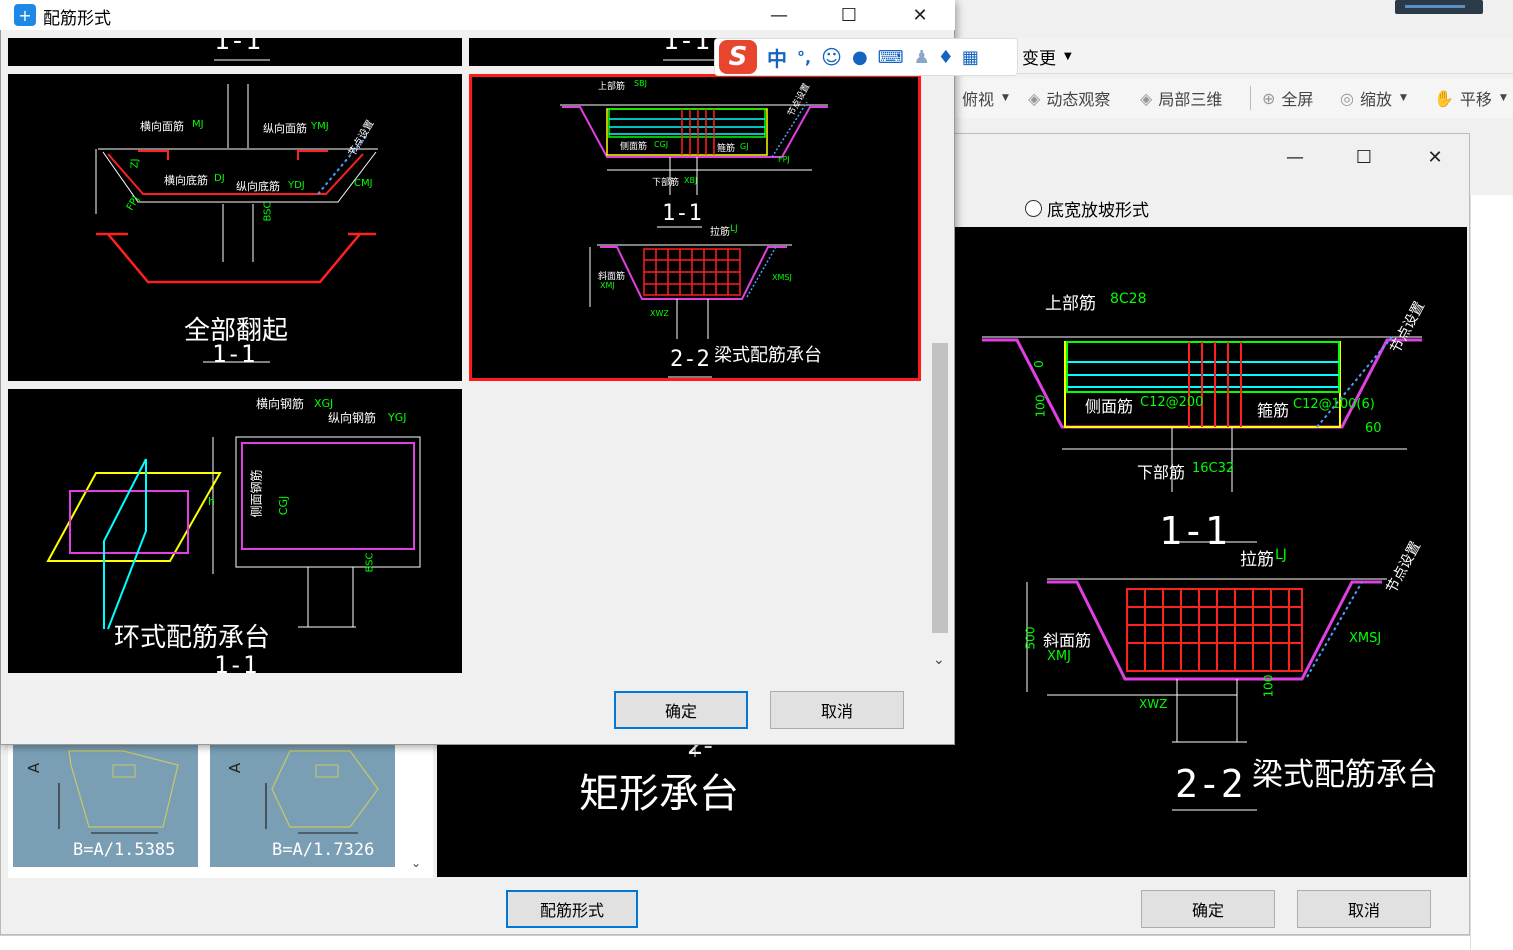 This screenshot has width=1513, height=950. What do you see at coordinates (105, 805) in the screenshot?
I see `thumb-pentagon: A B=A/1.5385` at bounding box center [105, 805].